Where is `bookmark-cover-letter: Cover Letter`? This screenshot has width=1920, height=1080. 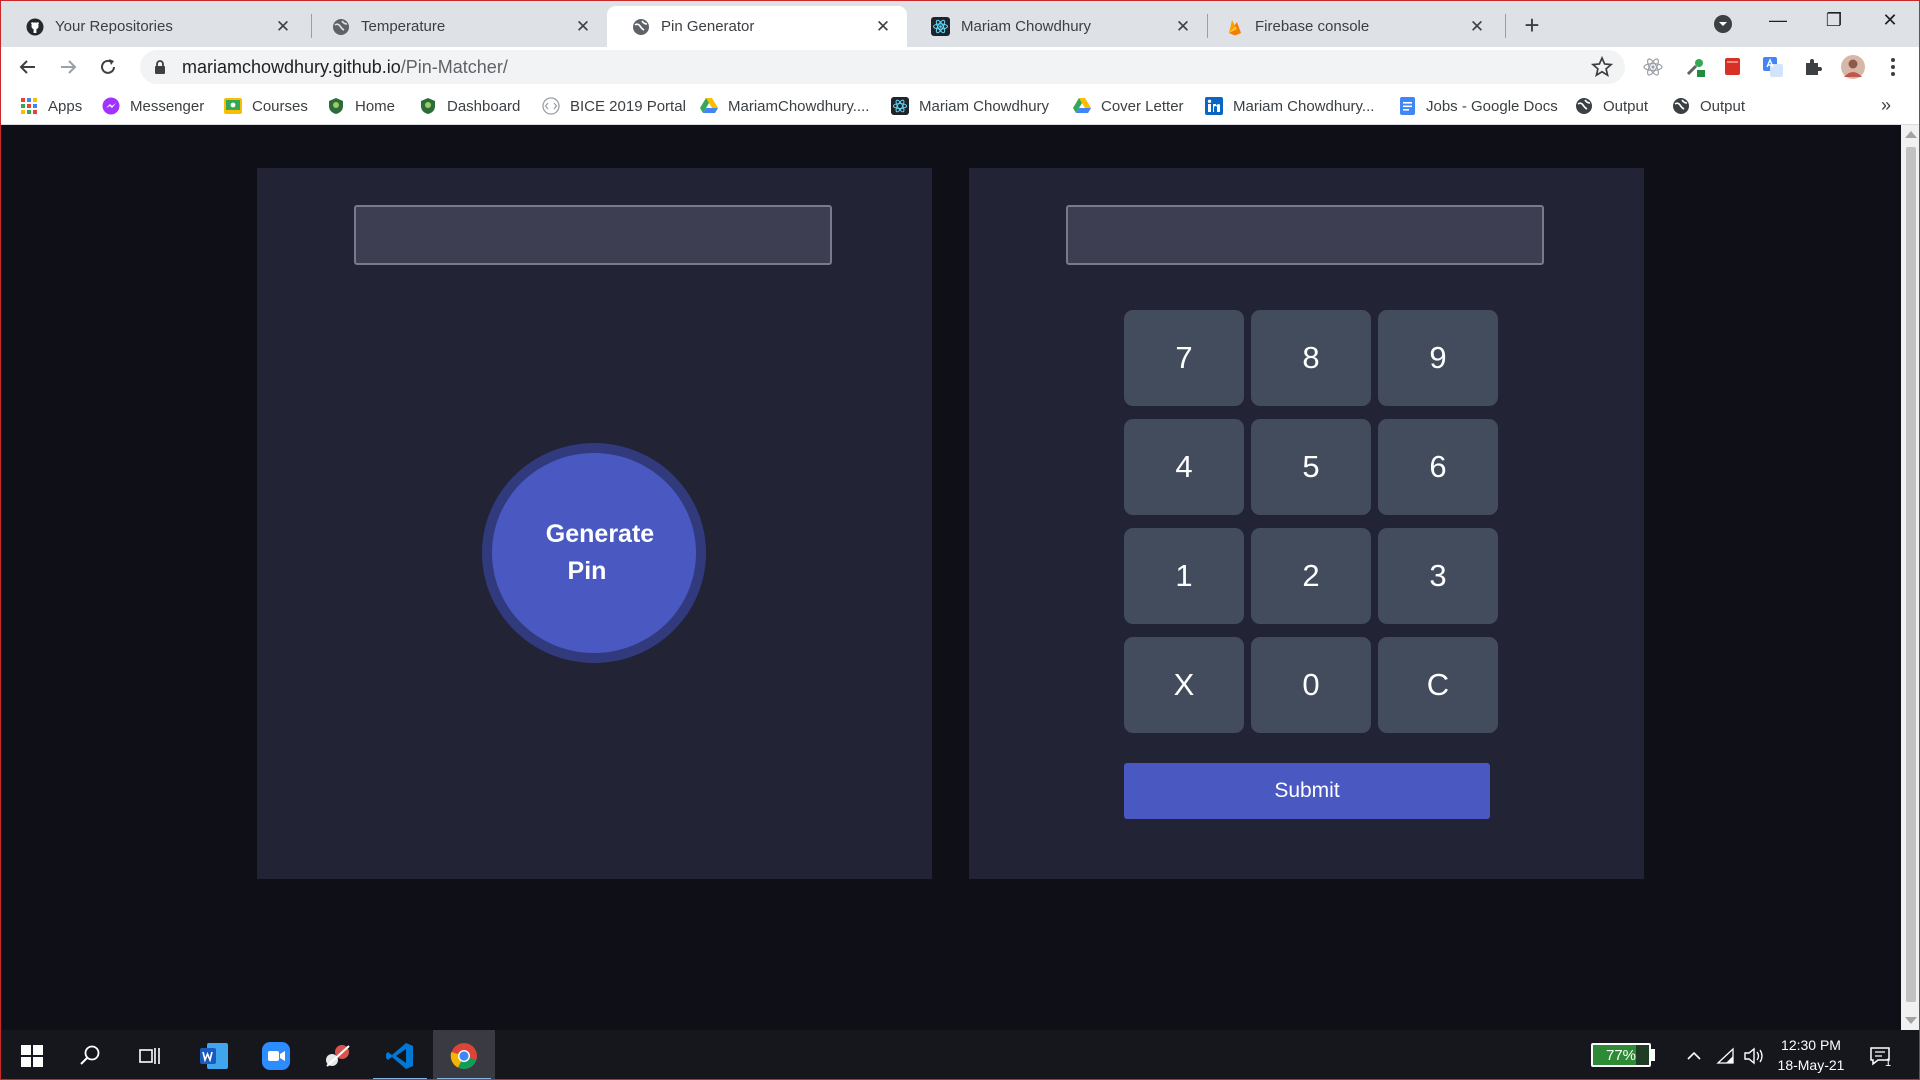
bookmark-cover-letter: Cover Letter is located at coordinates (1128, 106).